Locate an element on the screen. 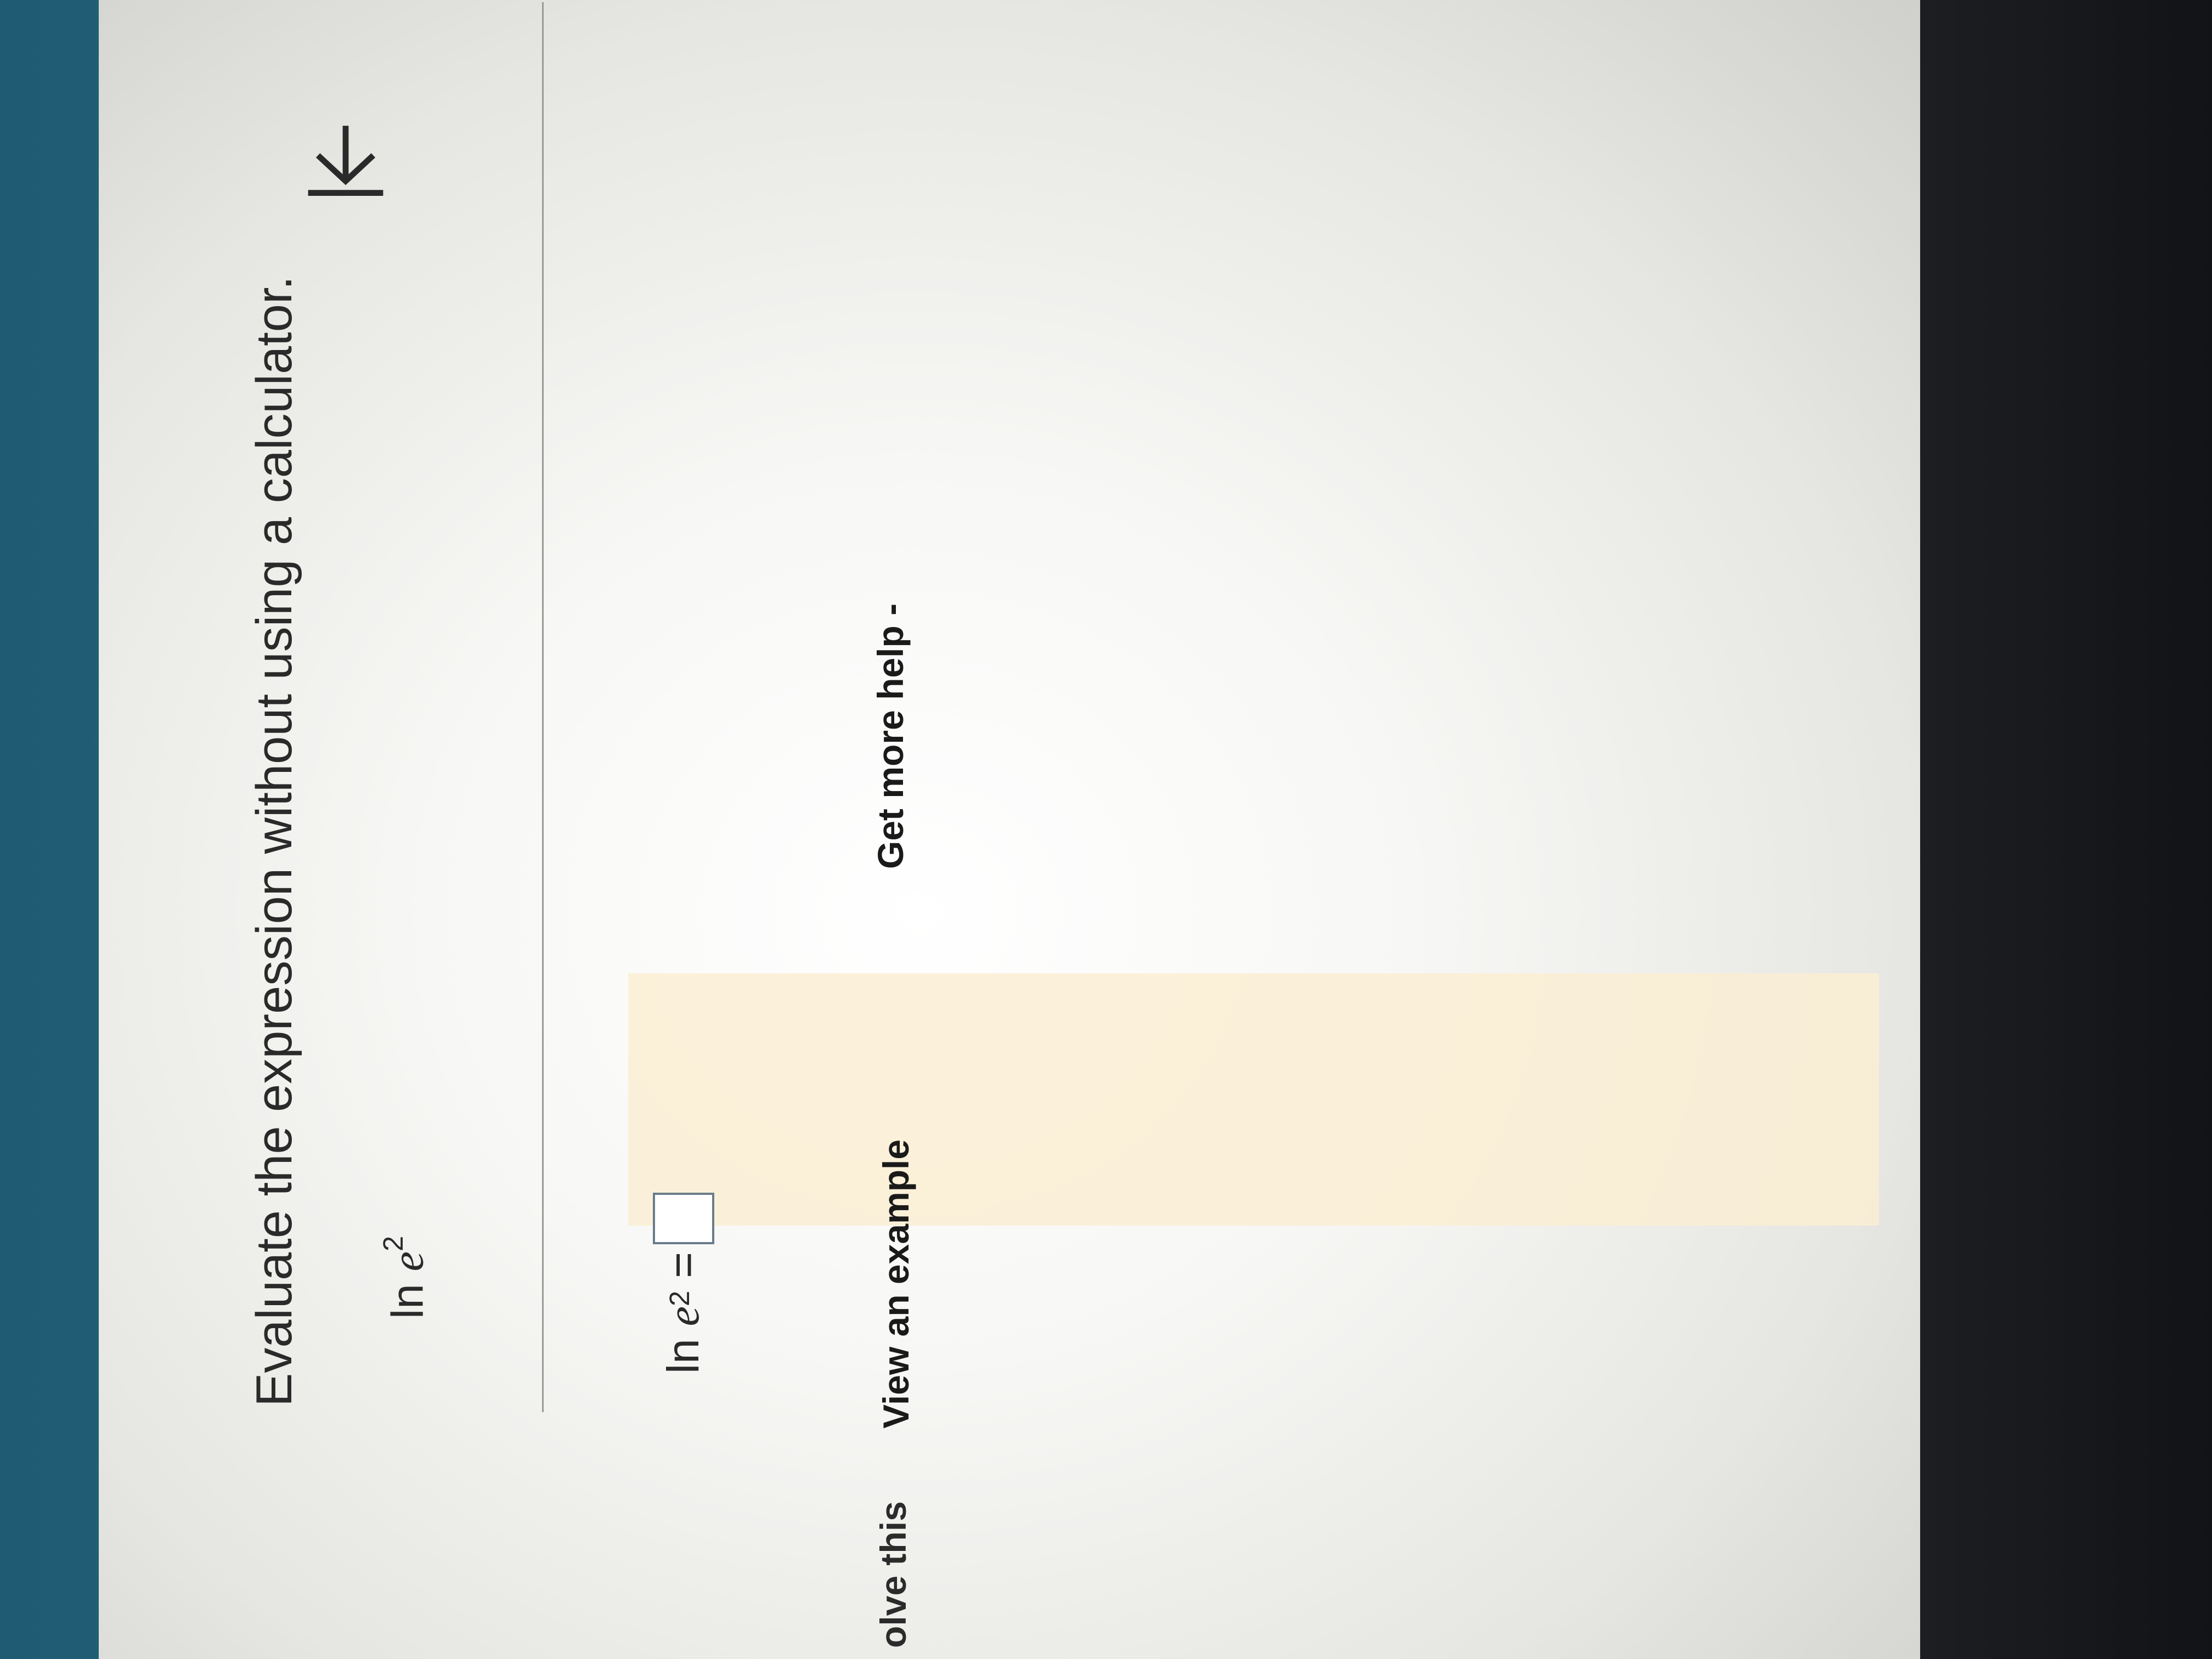  exponent: 2 is located at coordinates (393, 1243).